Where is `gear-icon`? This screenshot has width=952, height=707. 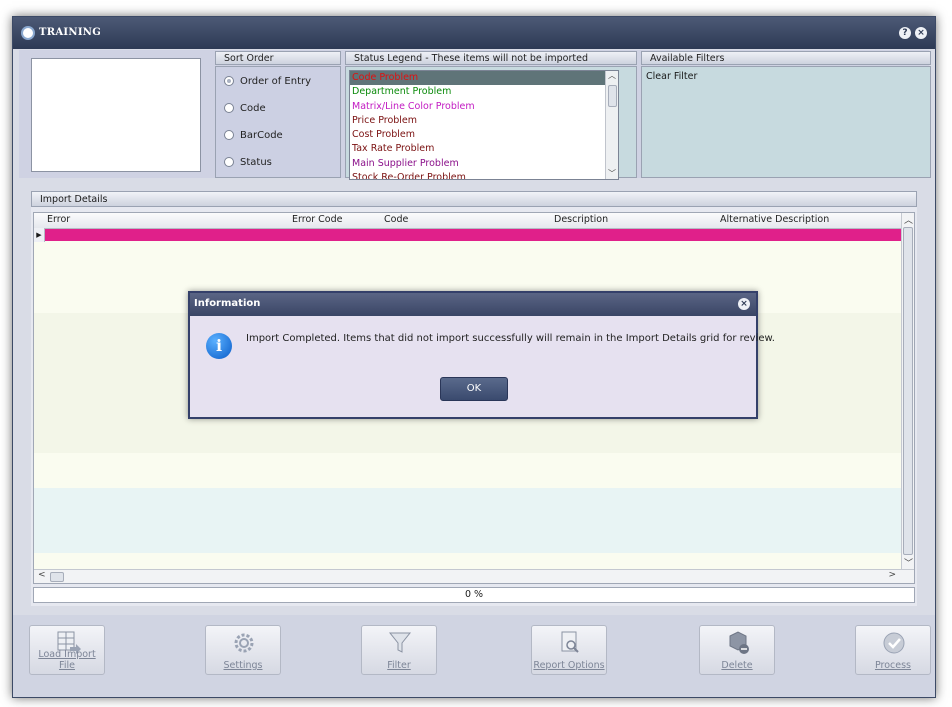 gear-icon is located at coordinates (244, 643).